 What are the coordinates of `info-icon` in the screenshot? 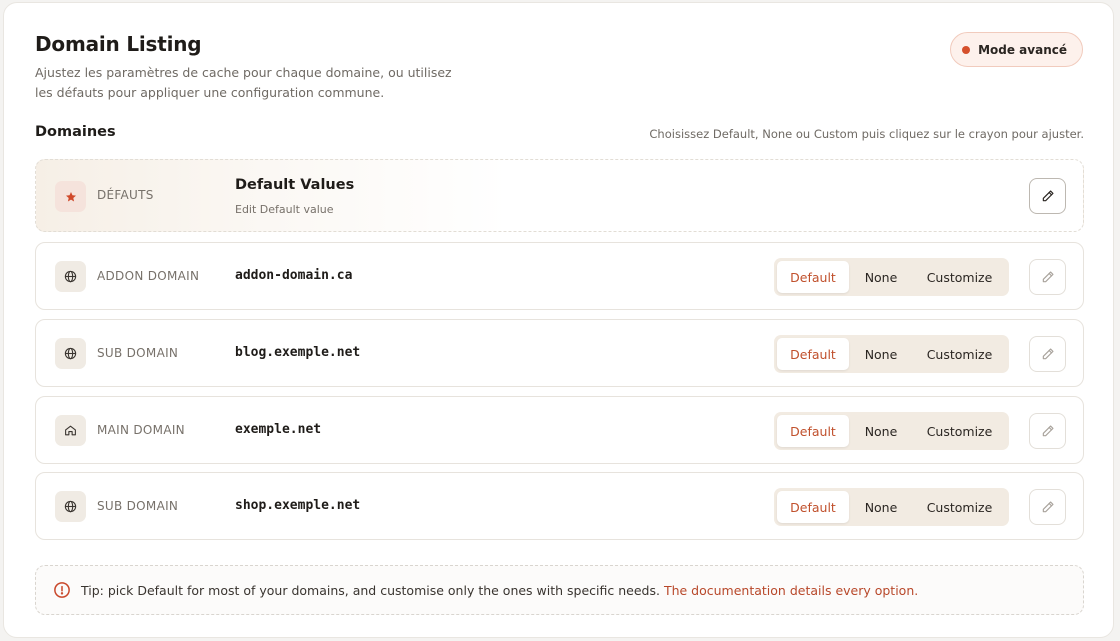 It's located at (62, 590).